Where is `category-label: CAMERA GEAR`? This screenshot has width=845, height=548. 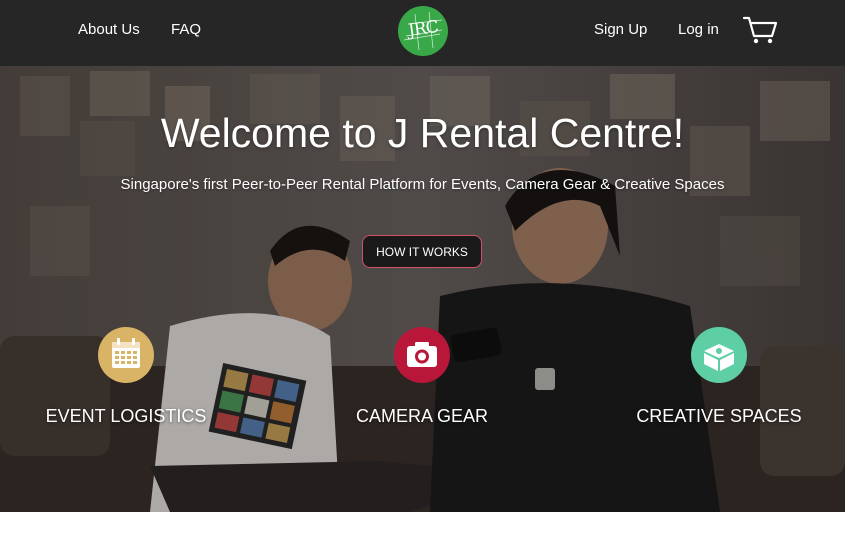 category-label: CAMERA GEAR is located at coordinates (422, 416).